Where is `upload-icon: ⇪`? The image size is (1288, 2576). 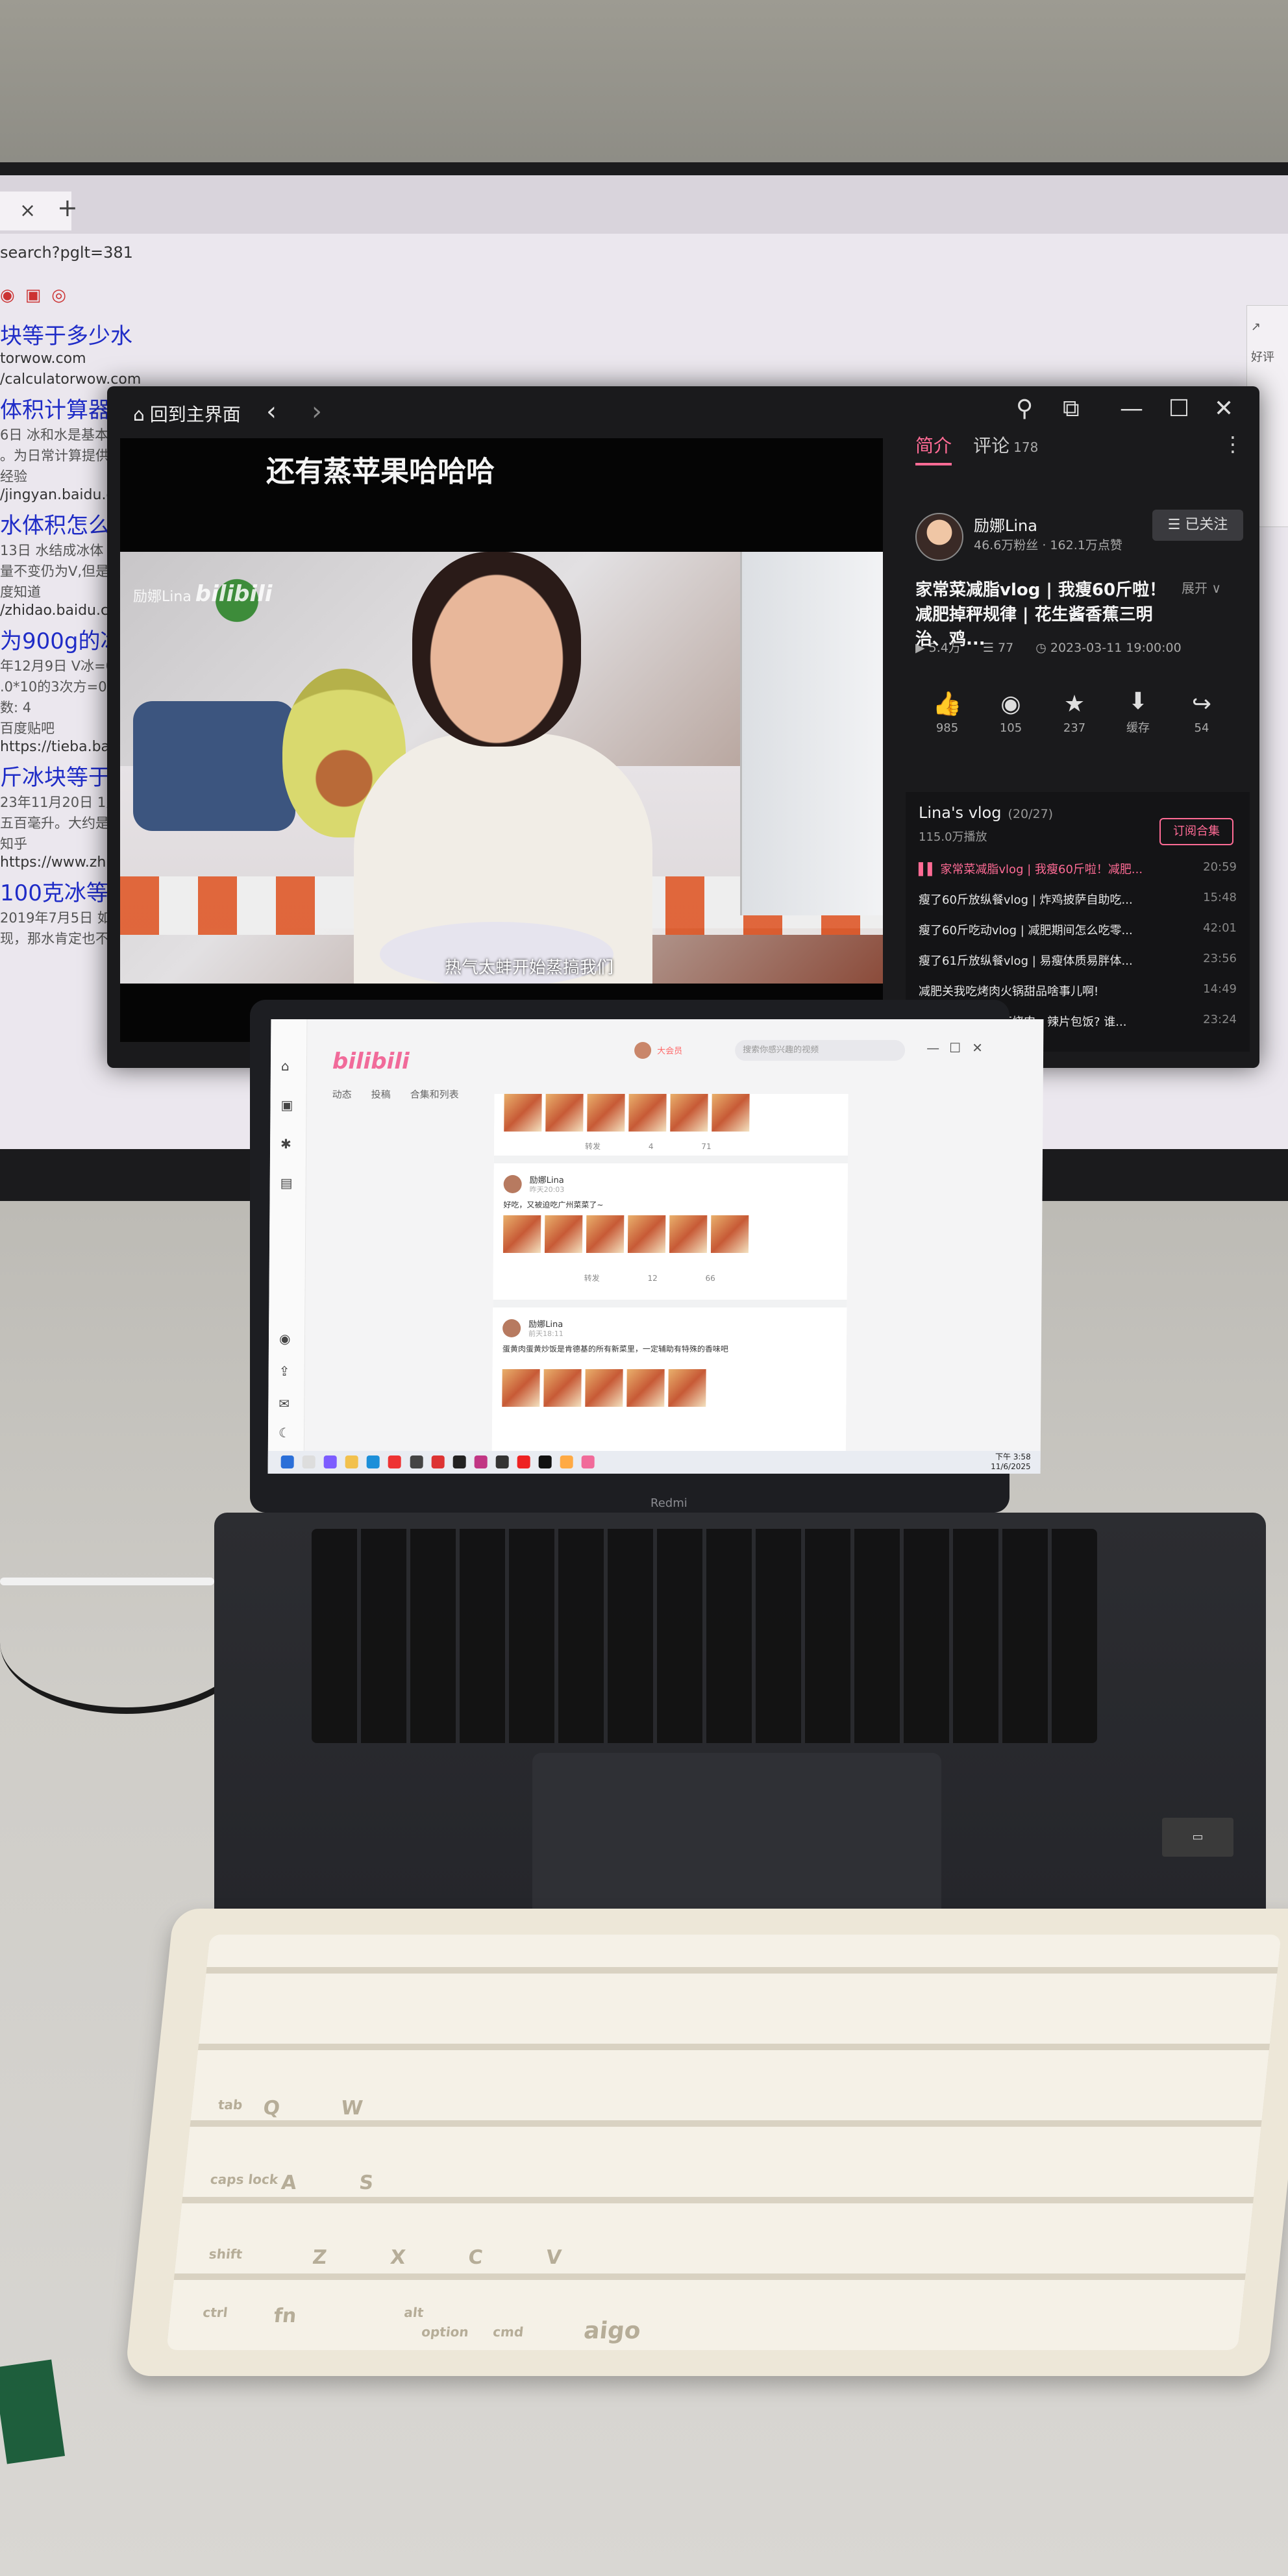
upload-icon: ⇪ is located at coordinates (284, 1371).